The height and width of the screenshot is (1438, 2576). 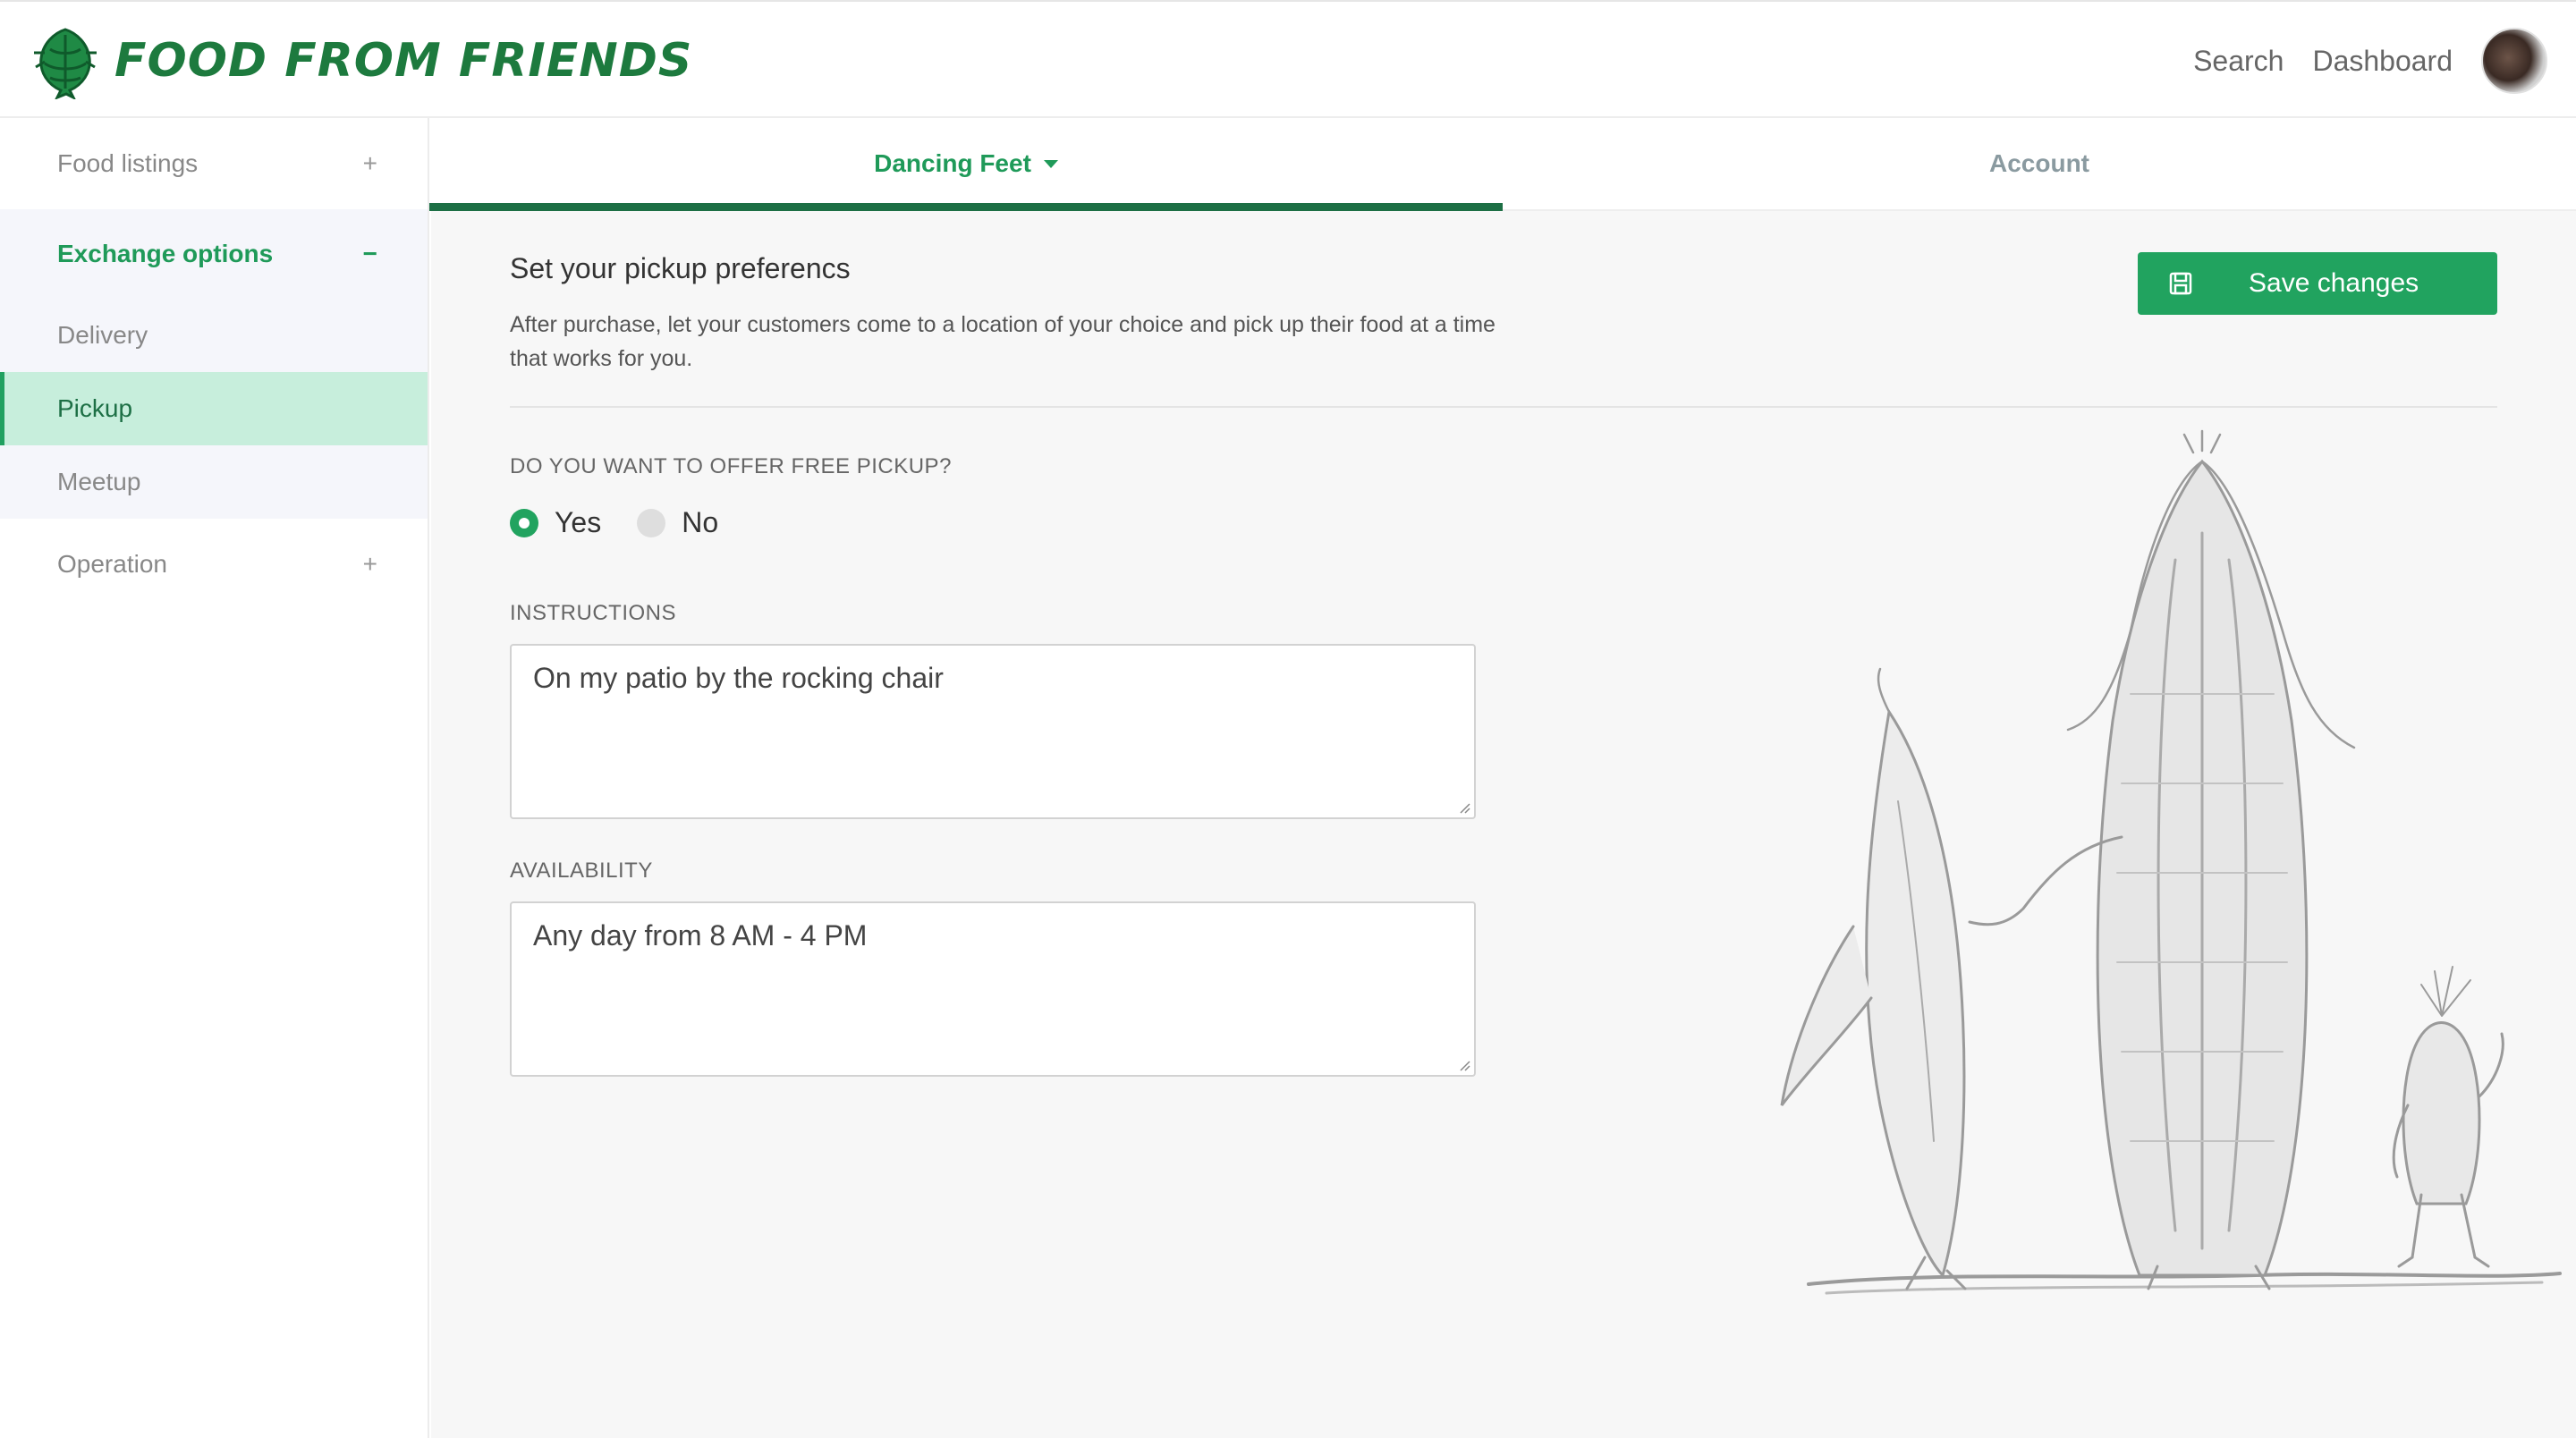 I want to click on save-button-label: Save changes, so click(x=2334, y=283).